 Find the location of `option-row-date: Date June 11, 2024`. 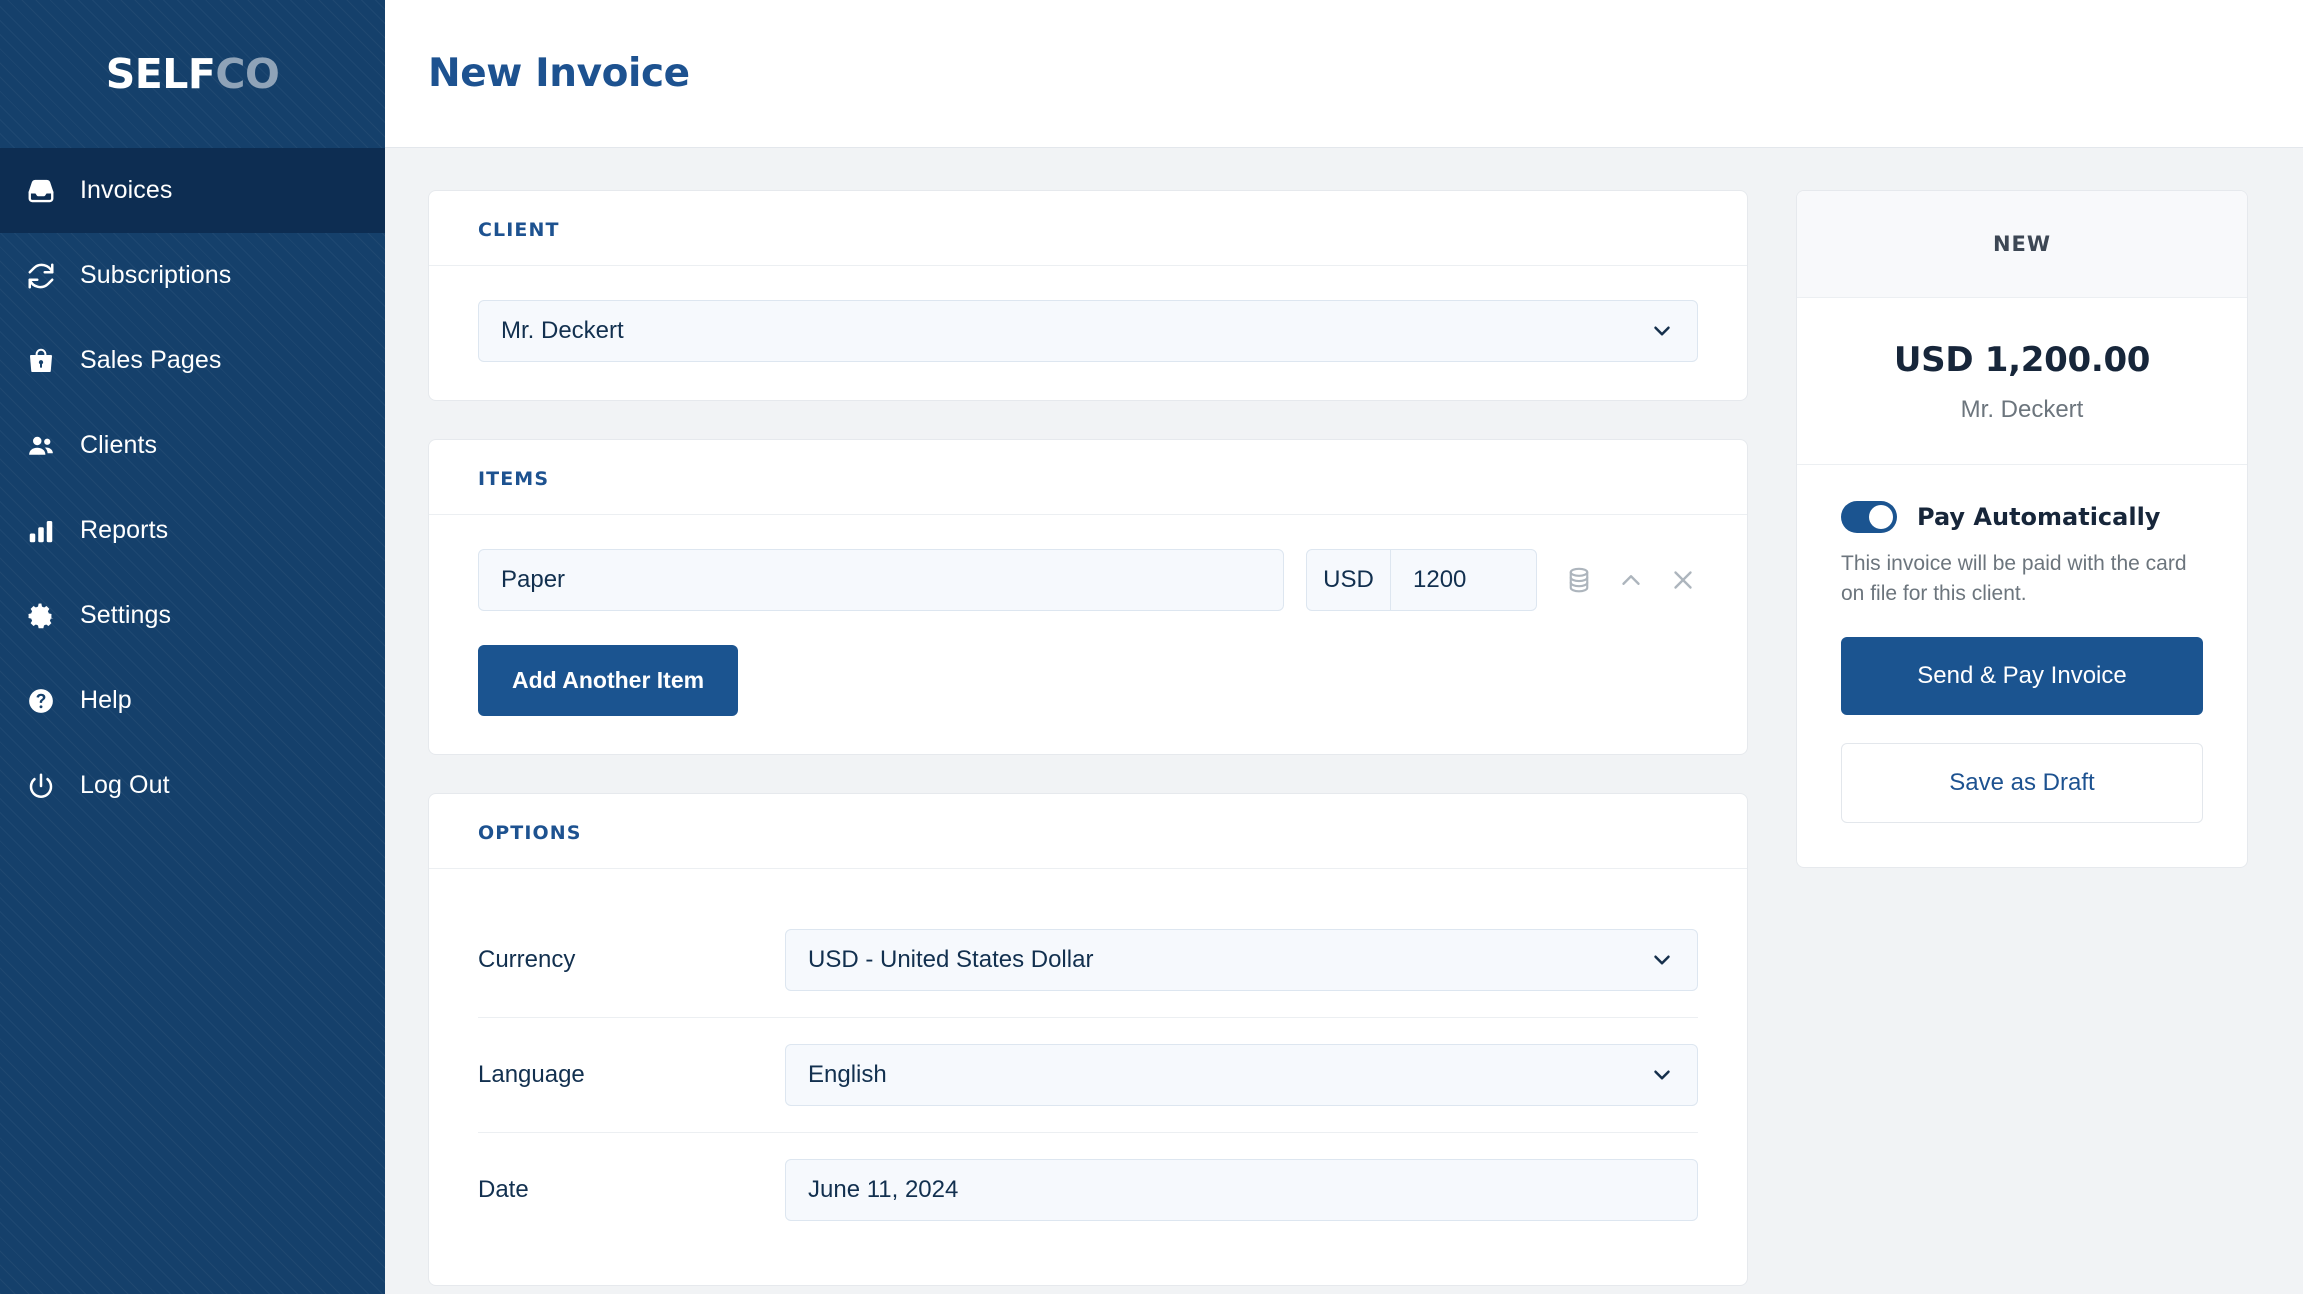

option-row-date: Date June 11, 2024 is located at coordinates (1088, 1190).